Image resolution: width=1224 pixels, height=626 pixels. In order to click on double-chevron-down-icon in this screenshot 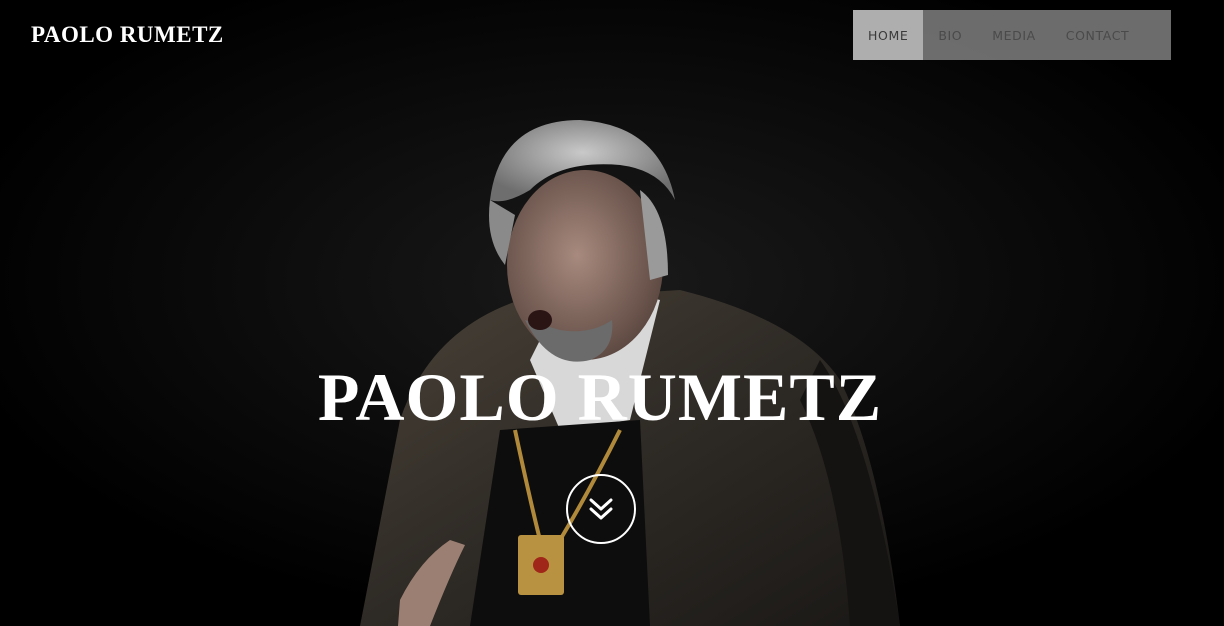, I will do `click(601, 509)`.